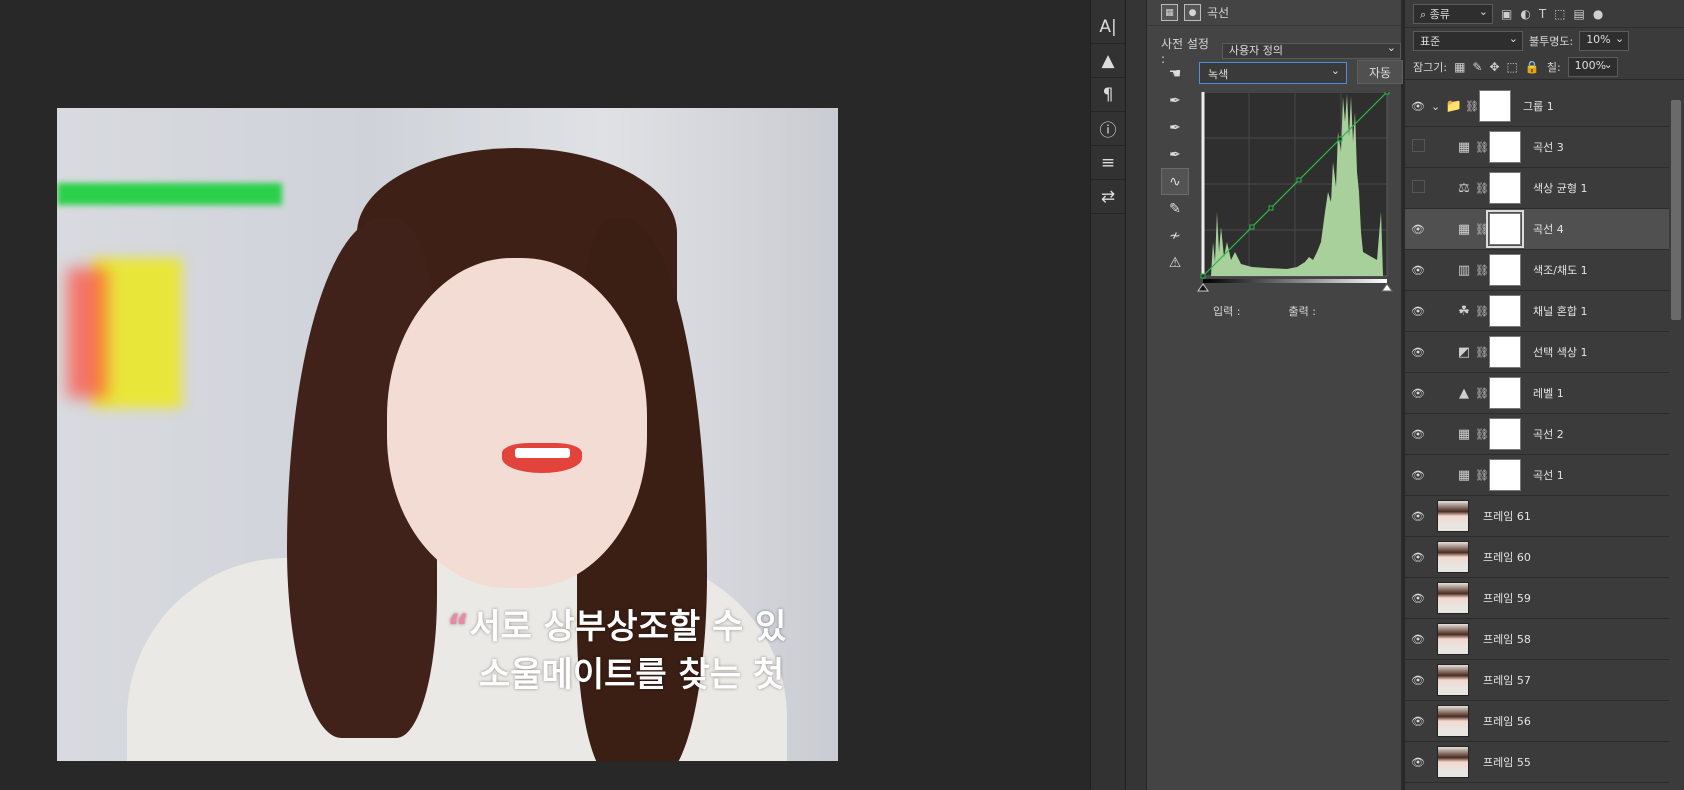 This screenshot has height=790, width=1684. What do you see at coordinates (1537, 516) in the screenshot?
I see `layer-row: 👁 프레임 61` at bounding box center [1537, 516].